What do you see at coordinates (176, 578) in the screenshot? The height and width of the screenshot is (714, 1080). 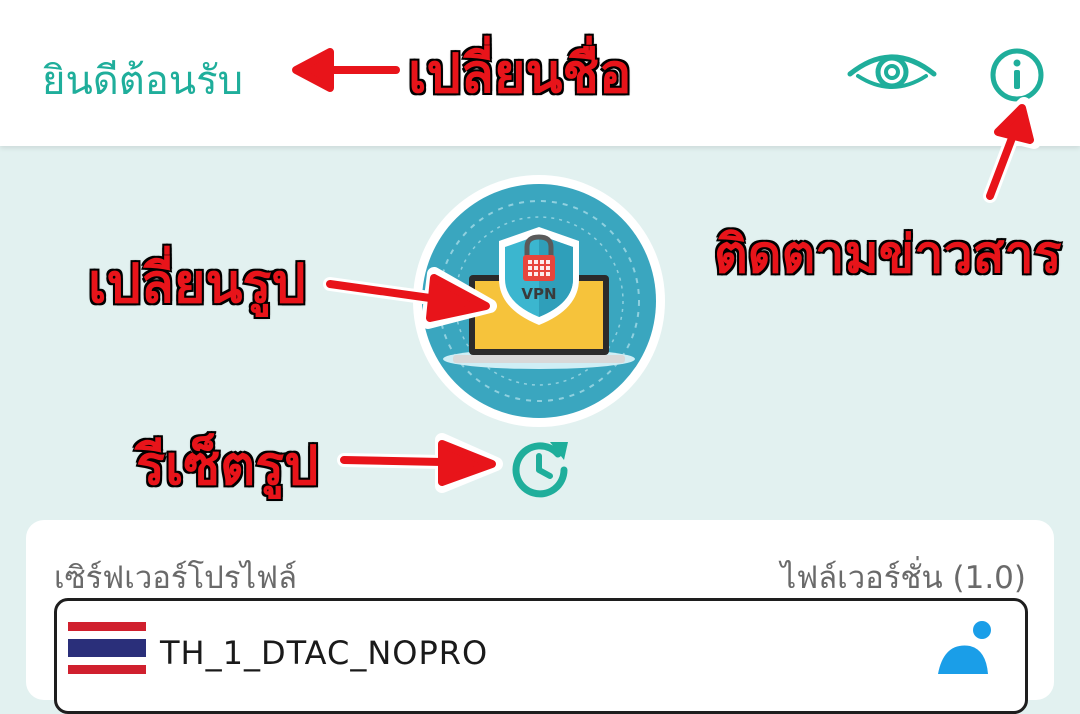 I see `server-profile-label: เซิร์ฟเวอร์โปรไฟล์` at bounding box center [176, 578].